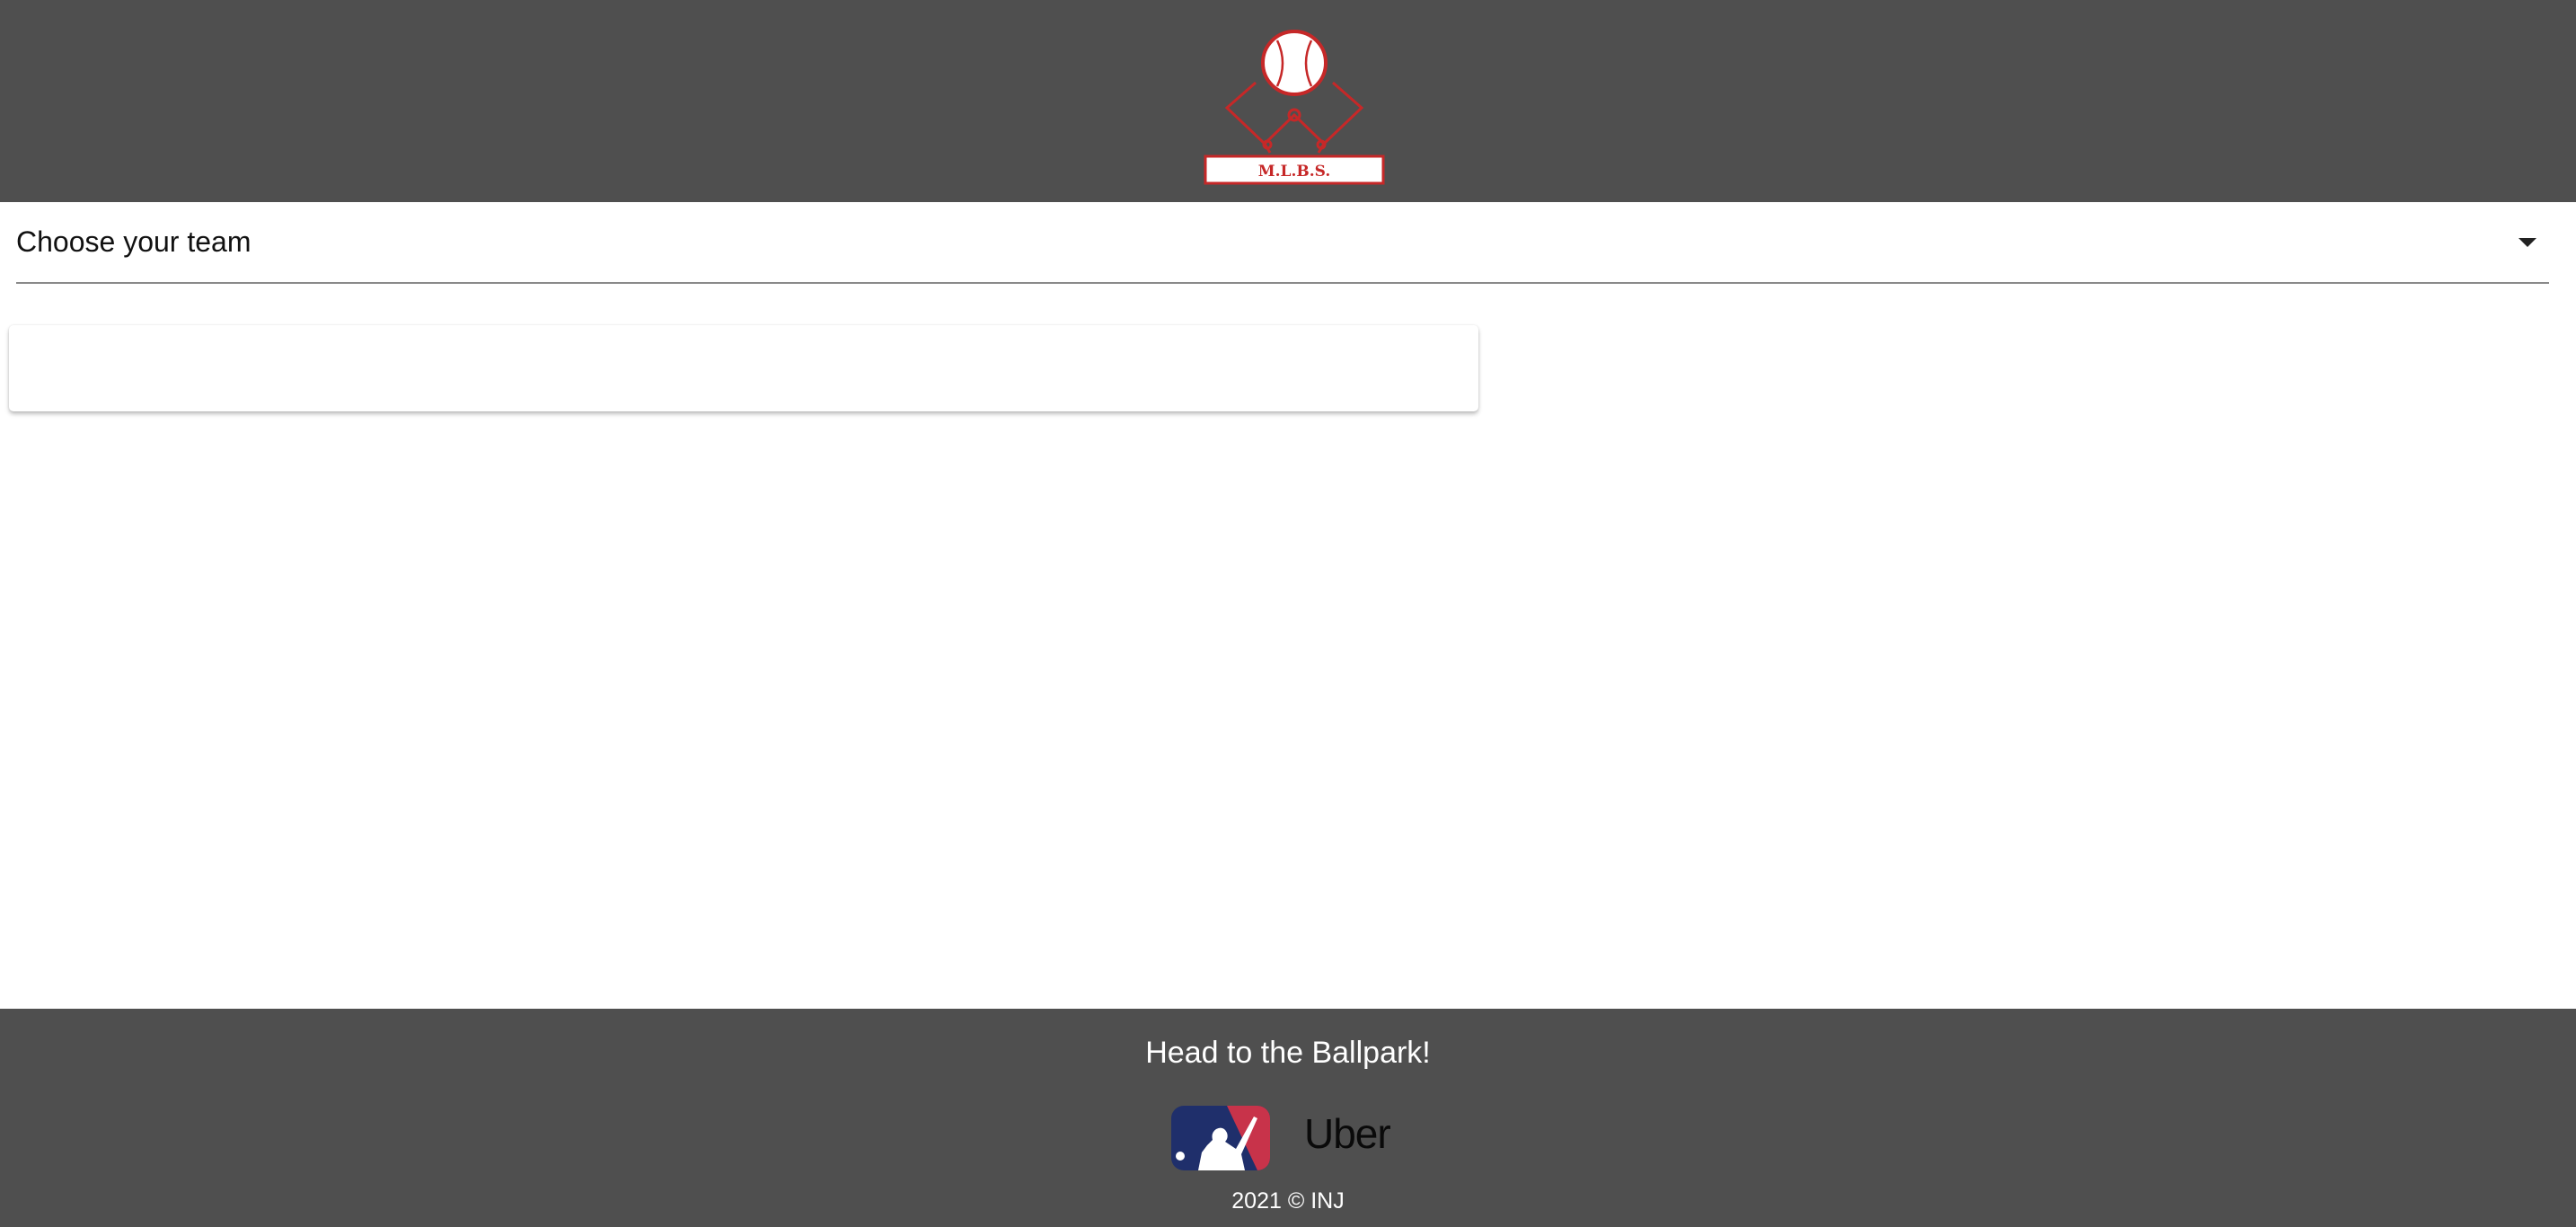 This screenshot has width=2576, height=1227. What do you see at coordinates (743, 368) in the screenshot?
I see `team-info-card` at bounding box center [743, 368].